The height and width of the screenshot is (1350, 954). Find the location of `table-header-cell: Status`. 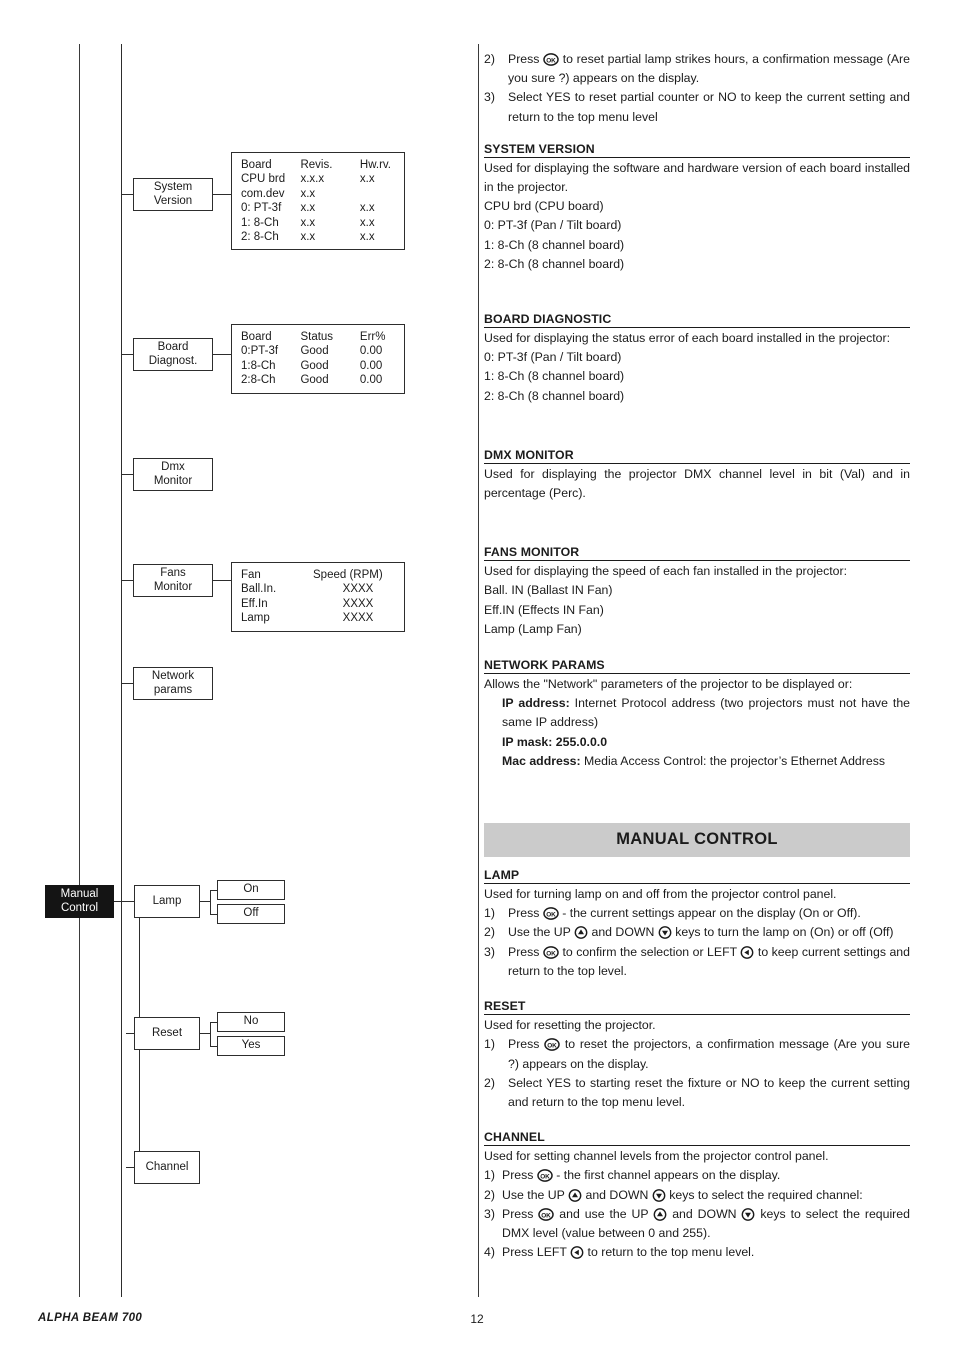

table-header-cell: Status is located at coordinates (317, 337).